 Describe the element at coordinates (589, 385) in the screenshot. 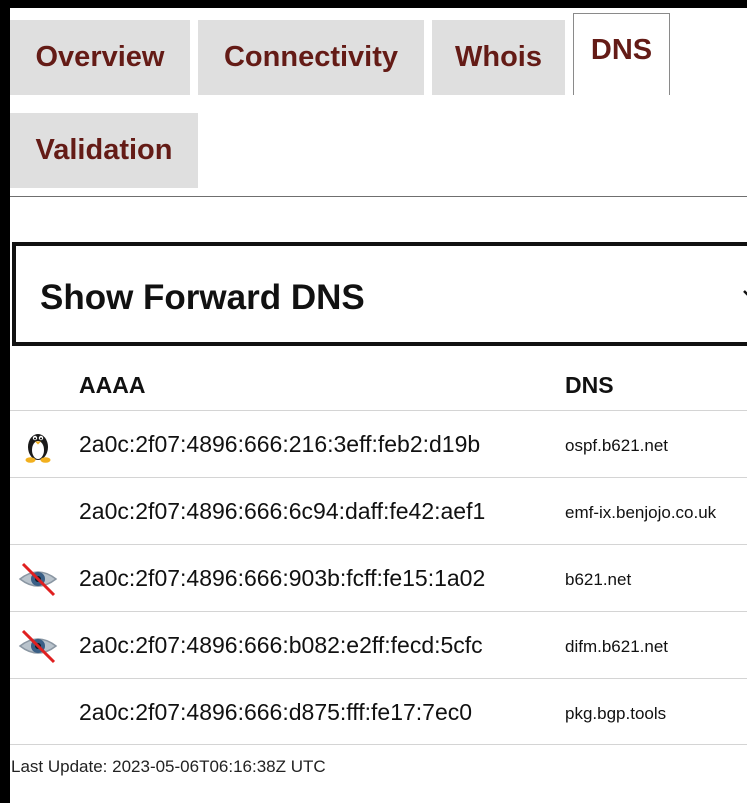

I see `column-header-dns: DNS` at that location.